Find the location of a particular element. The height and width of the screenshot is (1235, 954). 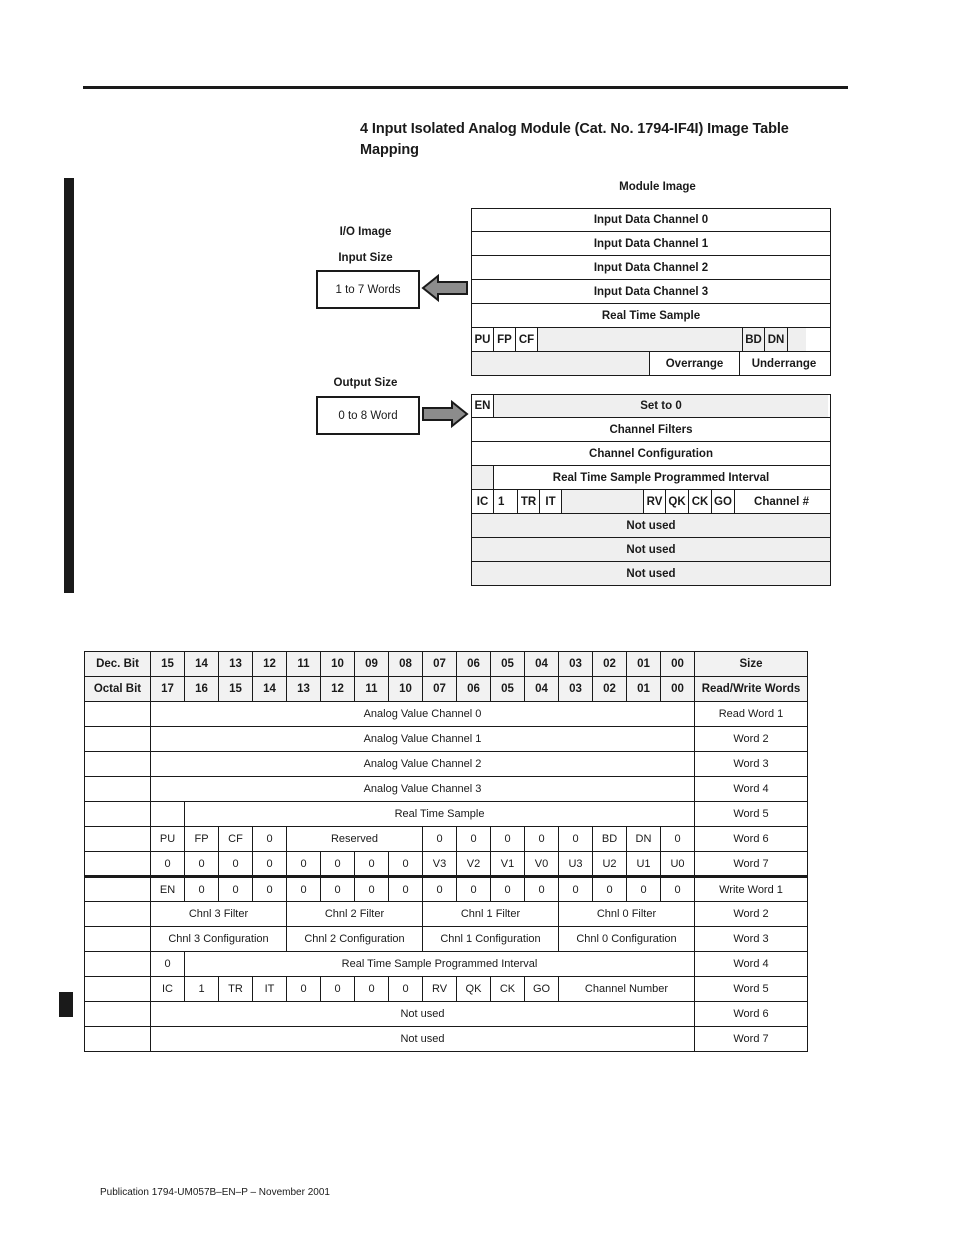

output-bit-en: EN is located at coordinates (483, 406).